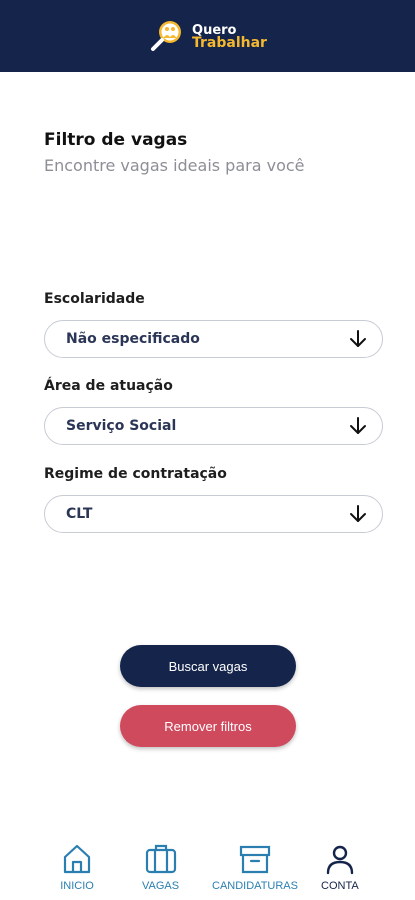  Describe the element at coordinates (208, 726) in the screenshot. I see `remove-filters-button: Remover filtros` at that location.